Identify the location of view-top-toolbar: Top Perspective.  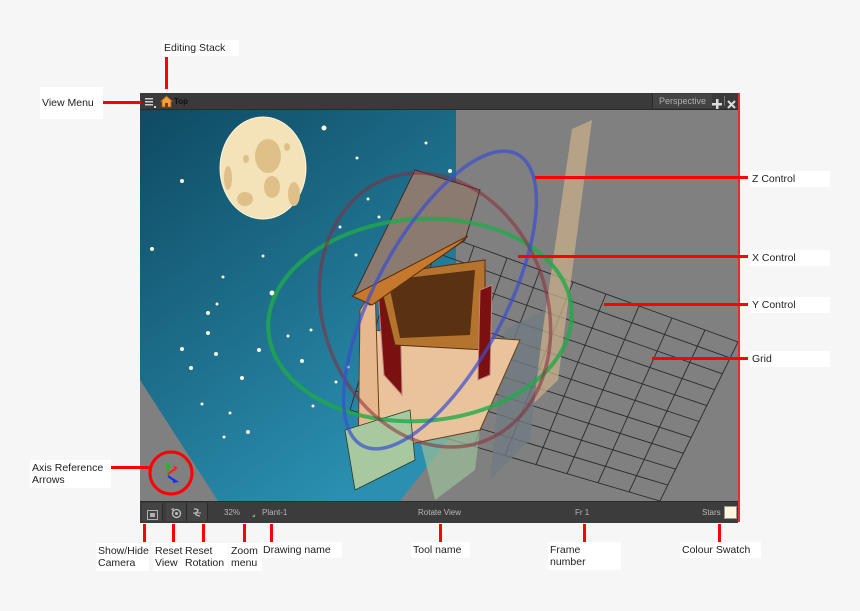
(439, 101).